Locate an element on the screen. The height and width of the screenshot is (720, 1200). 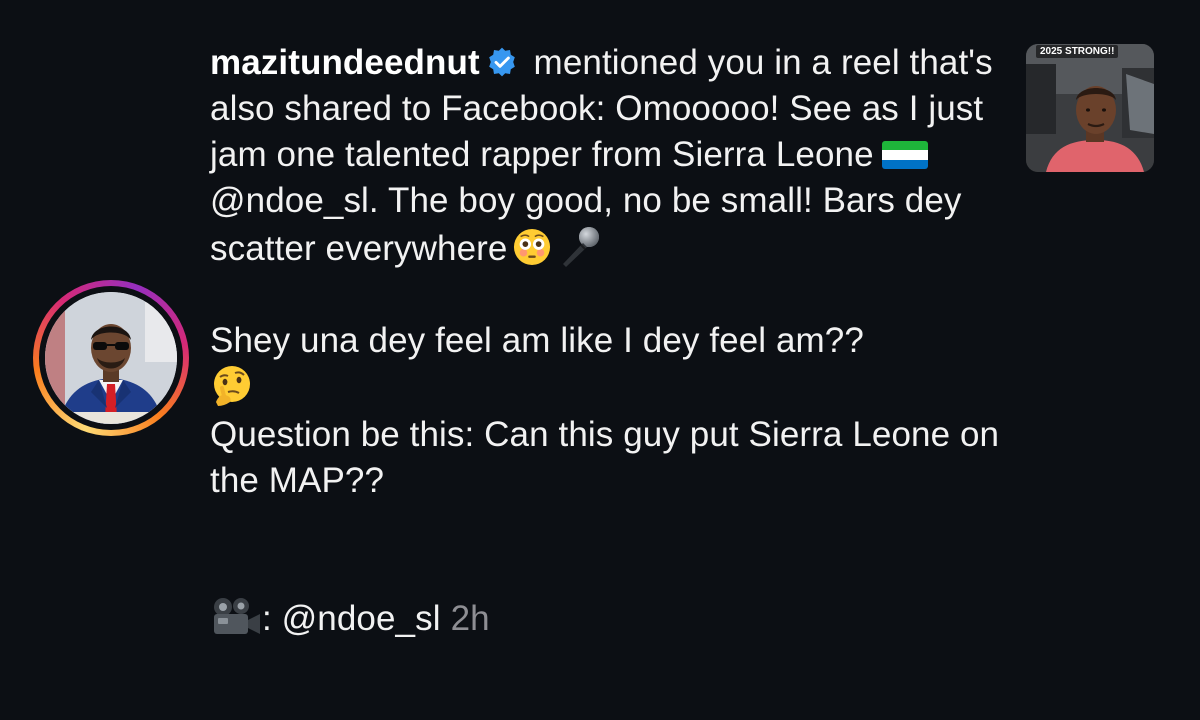
credit-mention-link: : @ndoe_sl is located at coordinates (351, 618).